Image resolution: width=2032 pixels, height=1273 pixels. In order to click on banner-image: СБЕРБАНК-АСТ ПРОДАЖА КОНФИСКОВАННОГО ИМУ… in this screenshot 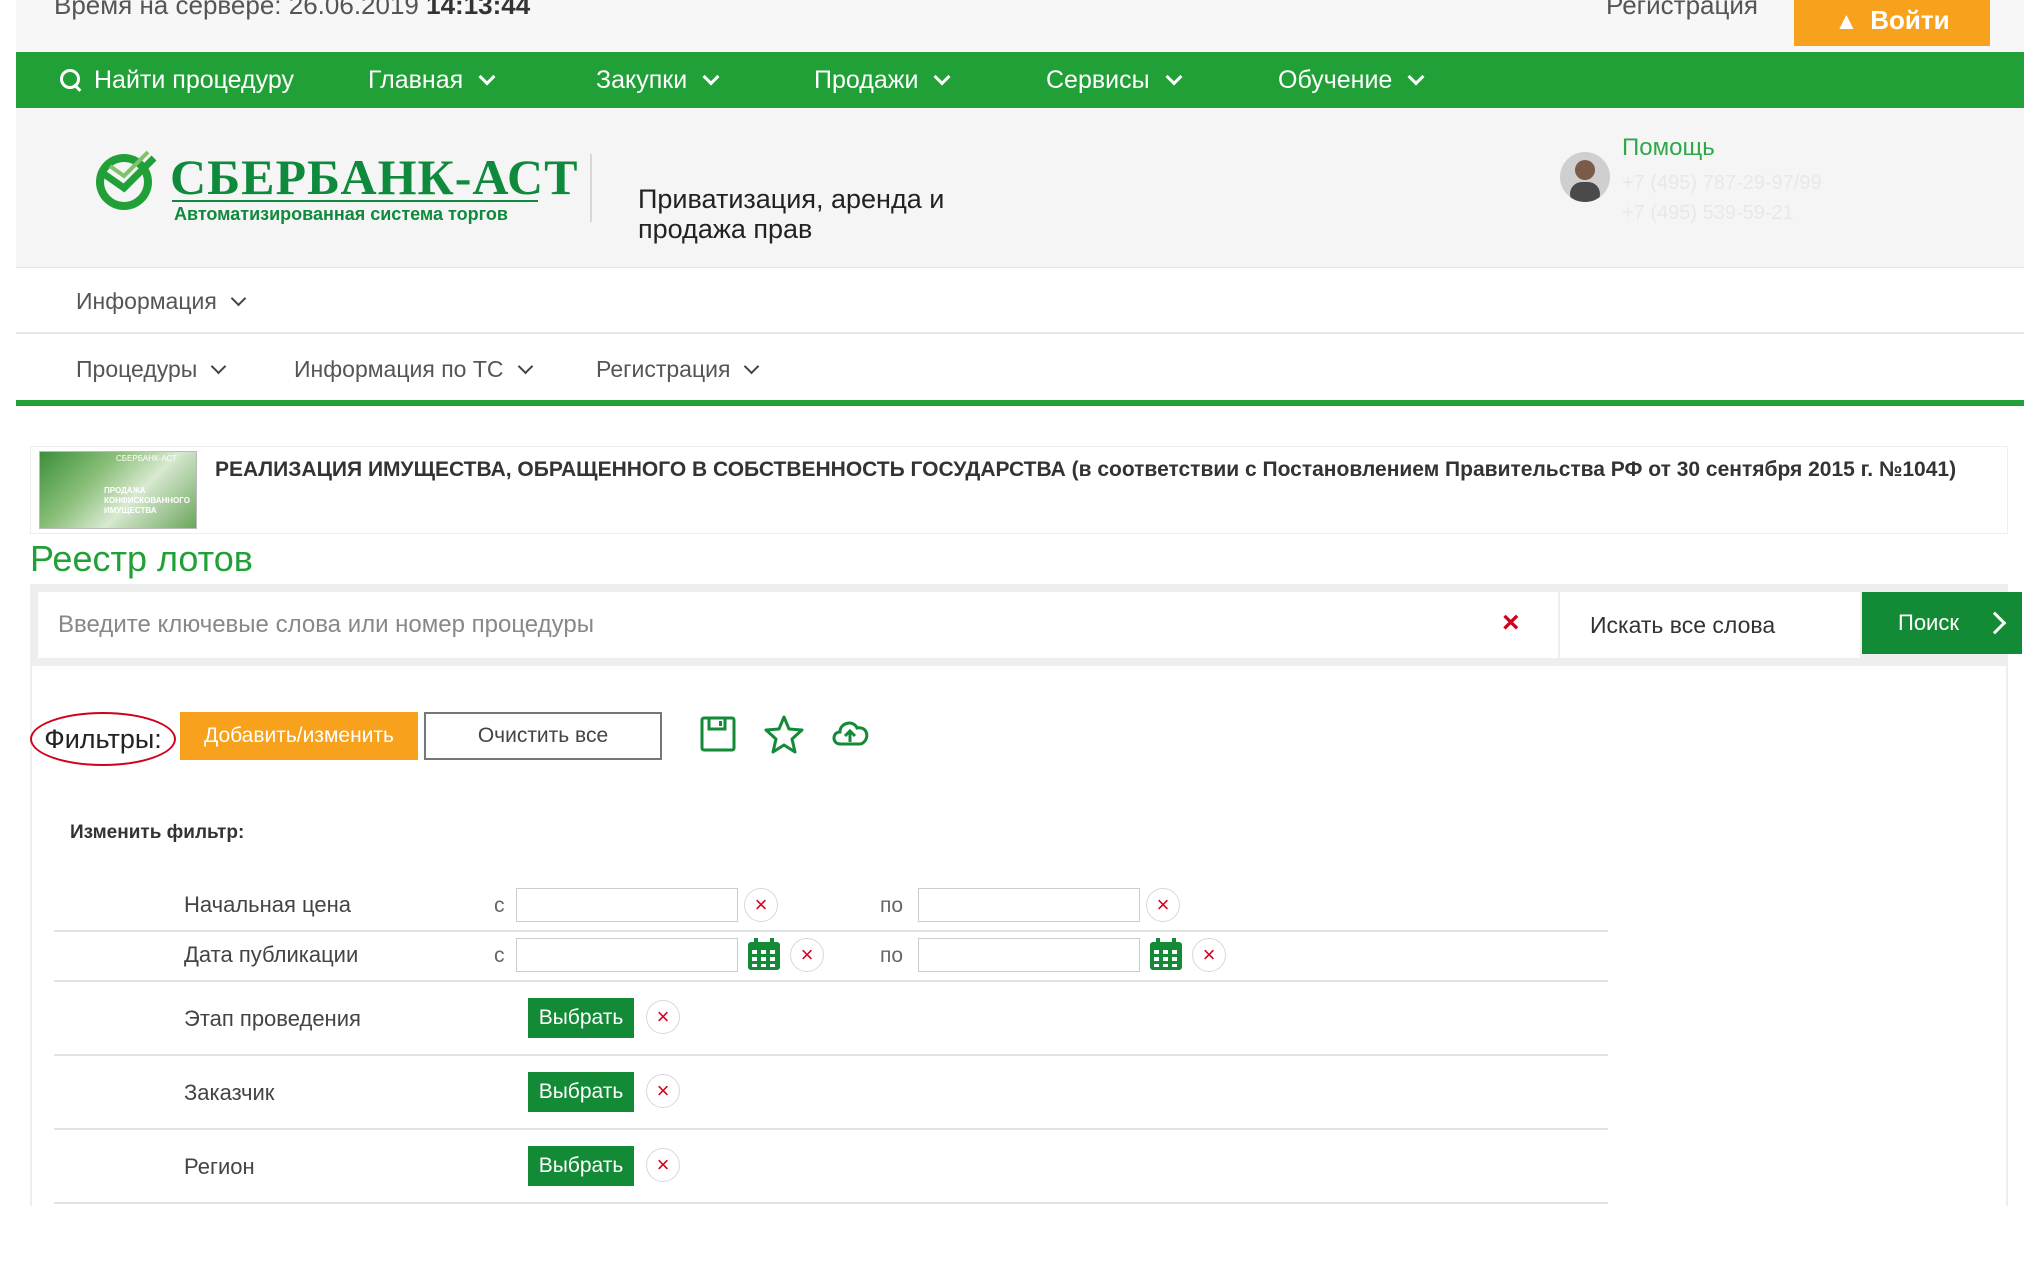, I will do `click(118, 490)`.